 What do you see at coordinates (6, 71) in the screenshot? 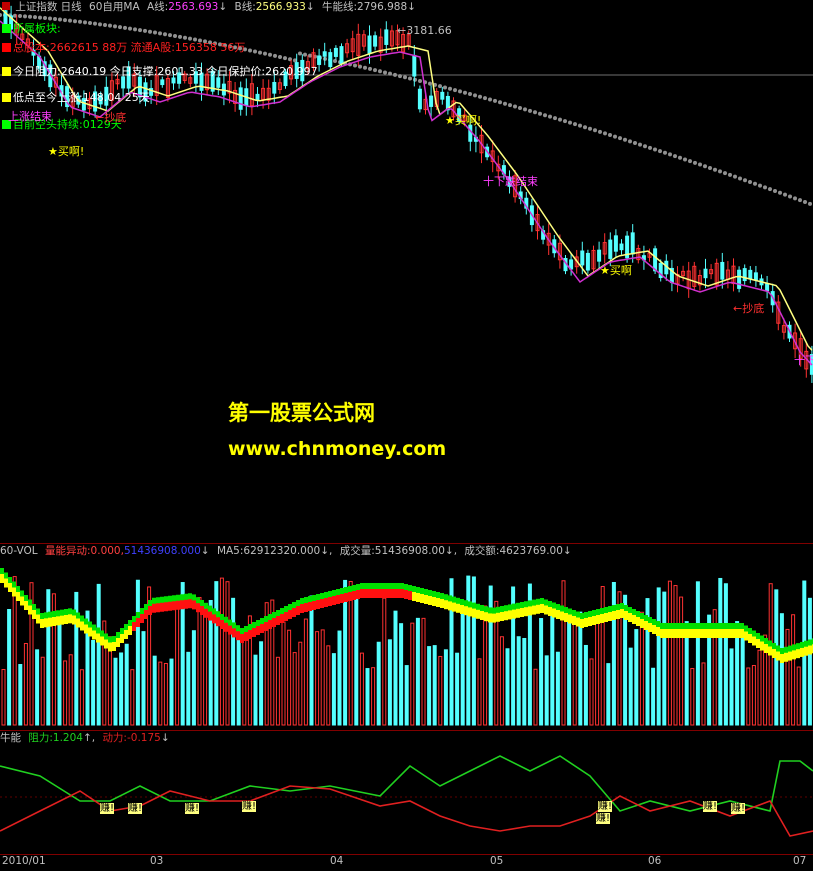
I see `yellow-square-icon` at bounding box center [6, 71].